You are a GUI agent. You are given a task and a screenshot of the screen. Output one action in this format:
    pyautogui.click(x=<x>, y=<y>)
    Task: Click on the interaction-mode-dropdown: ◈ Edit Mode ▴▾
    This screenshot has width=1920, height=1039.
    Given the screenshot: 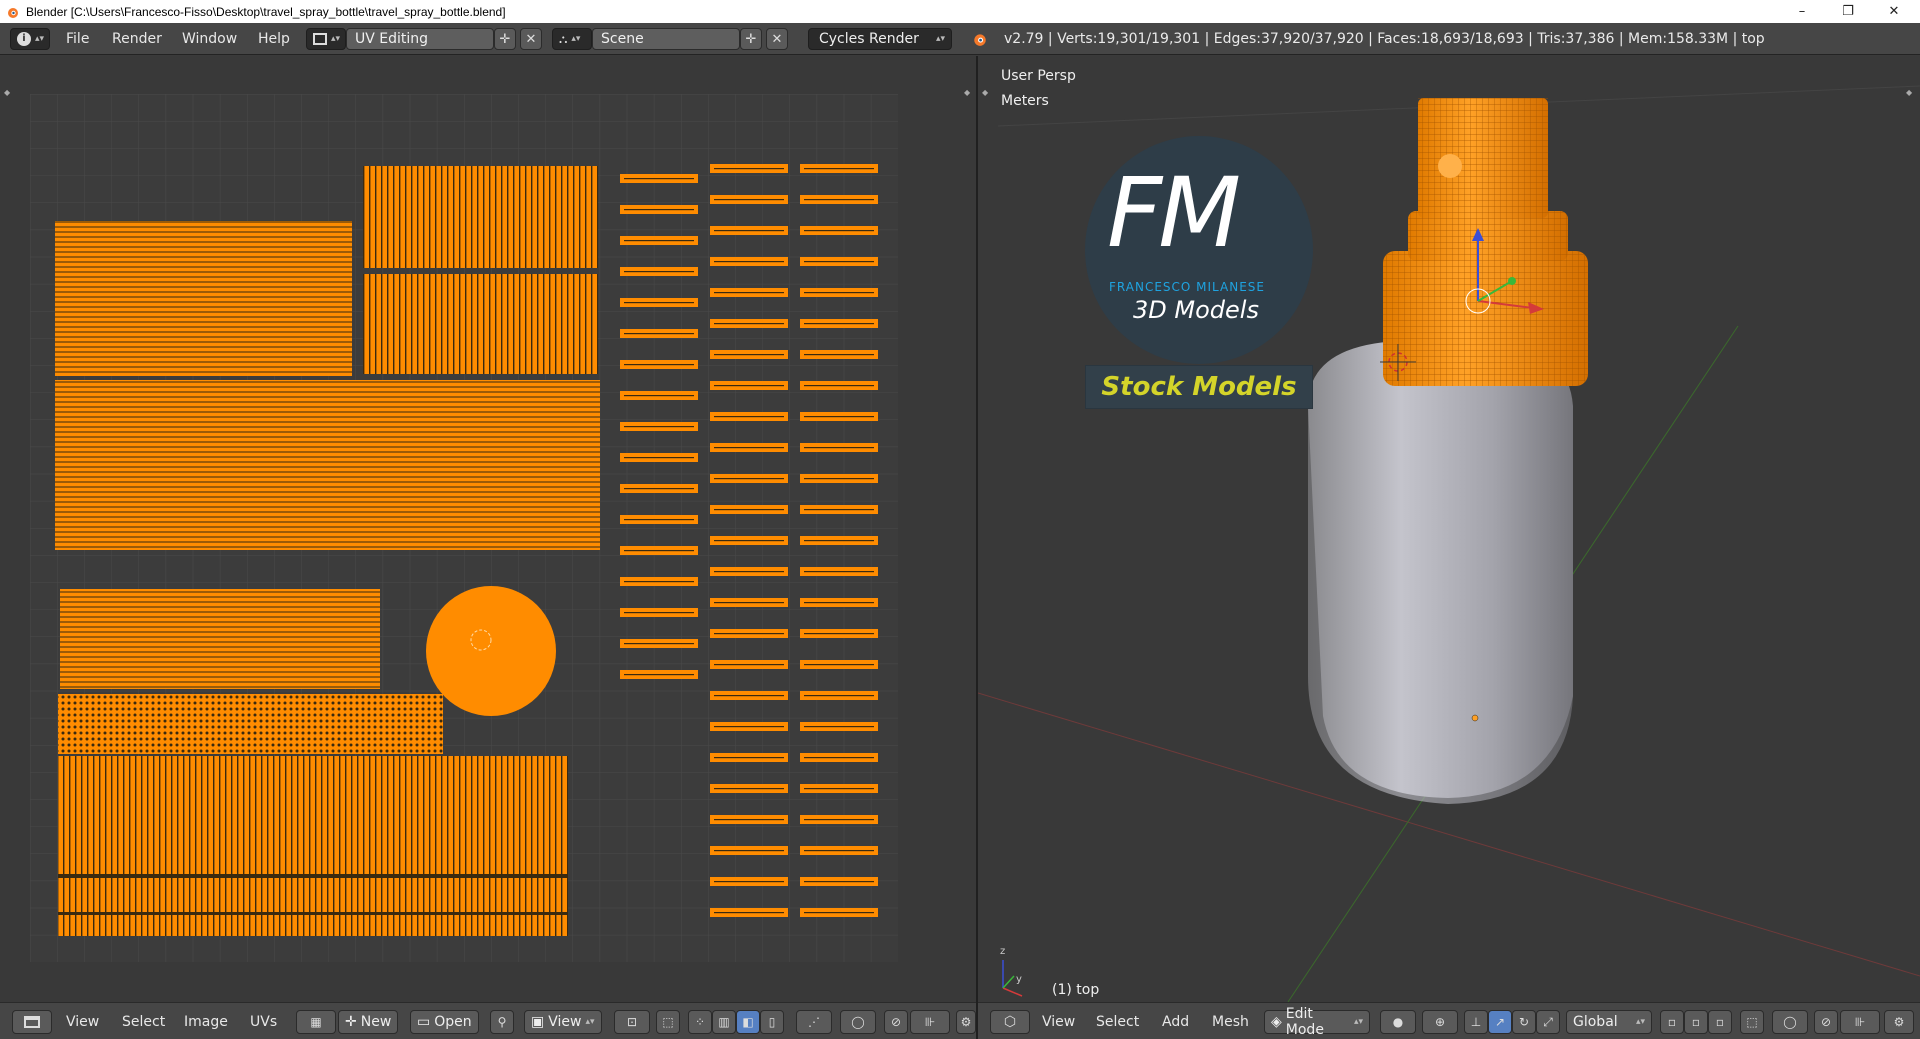 What is the action you would take?
    pyautogui.click(x=1317, y=1022)
    